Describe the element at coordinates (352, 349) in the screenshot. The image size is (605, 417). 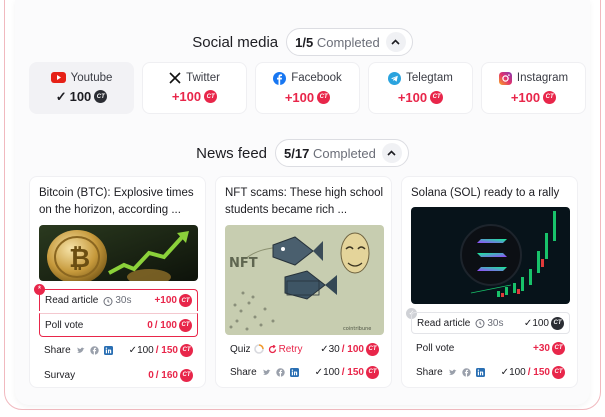
I see `quiz-total: / 100` at that location.